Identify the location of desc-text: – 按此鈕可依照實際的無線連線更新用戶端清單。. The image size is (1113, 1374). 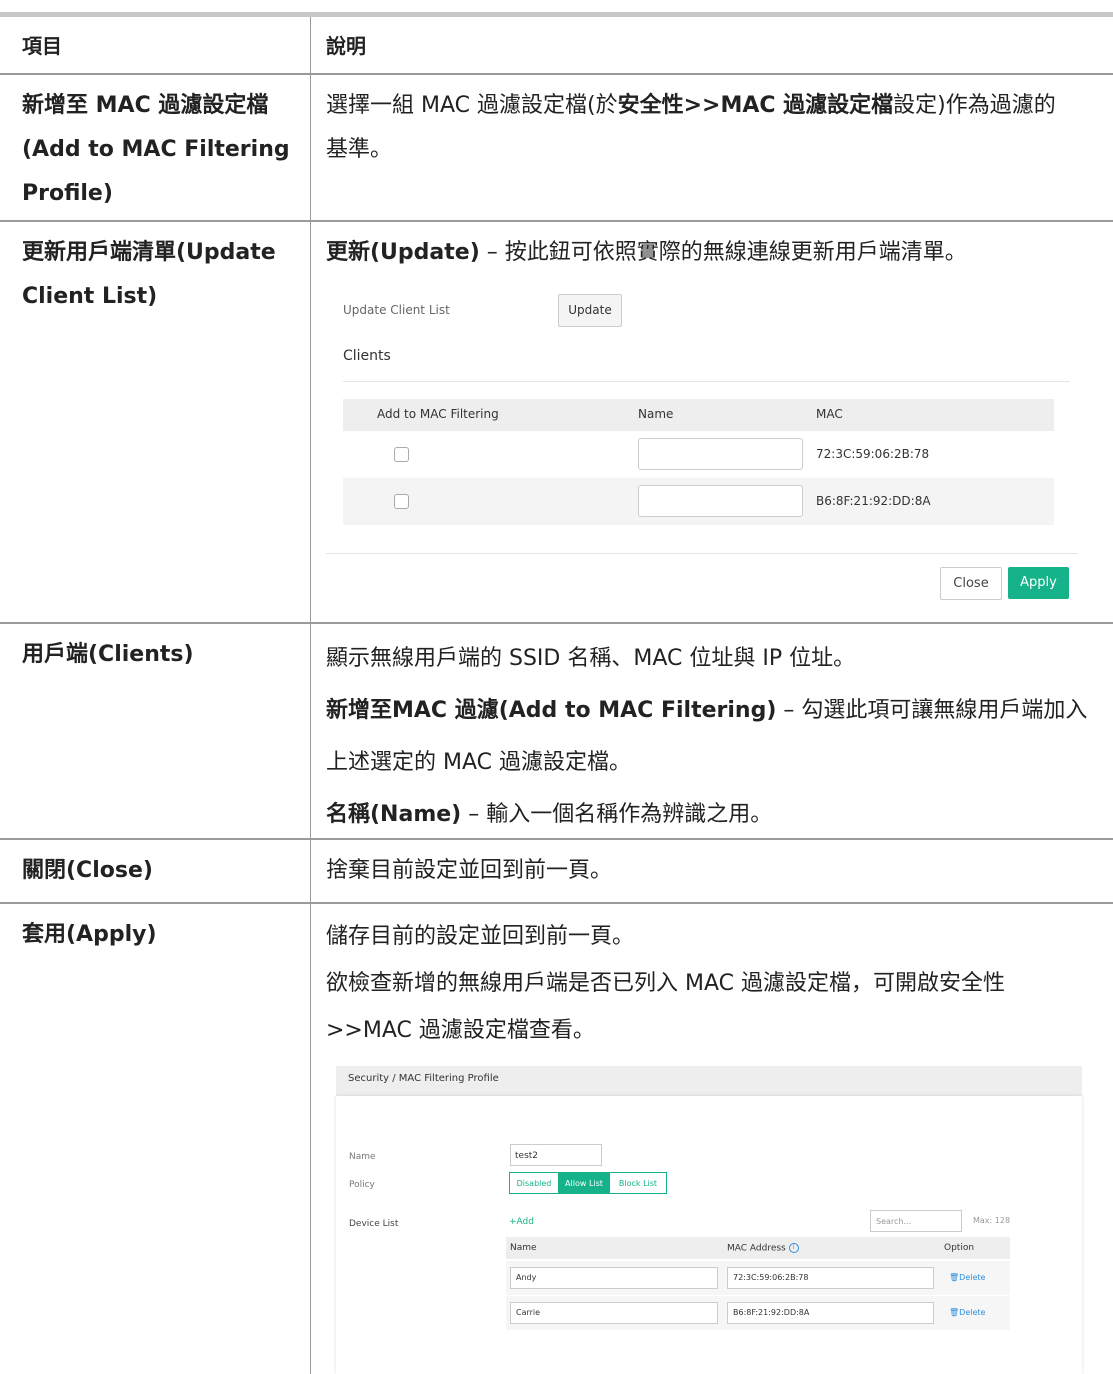
(723, 252).